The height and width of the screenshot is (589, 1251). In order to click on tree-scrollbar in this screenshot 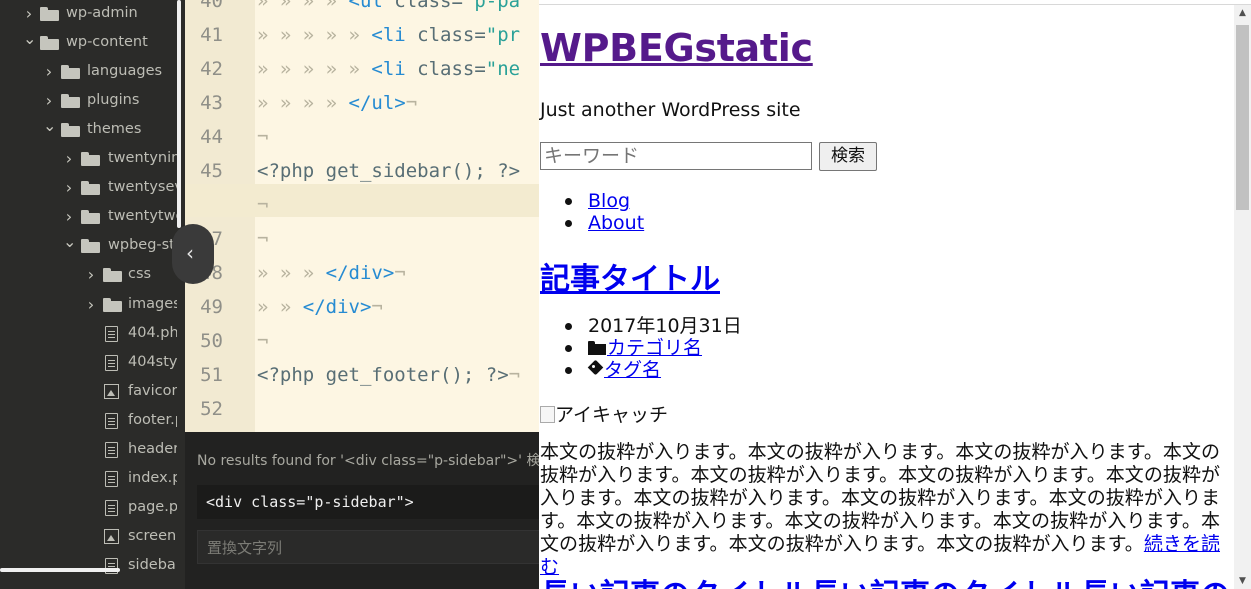, I will do `click(179, 114)`.